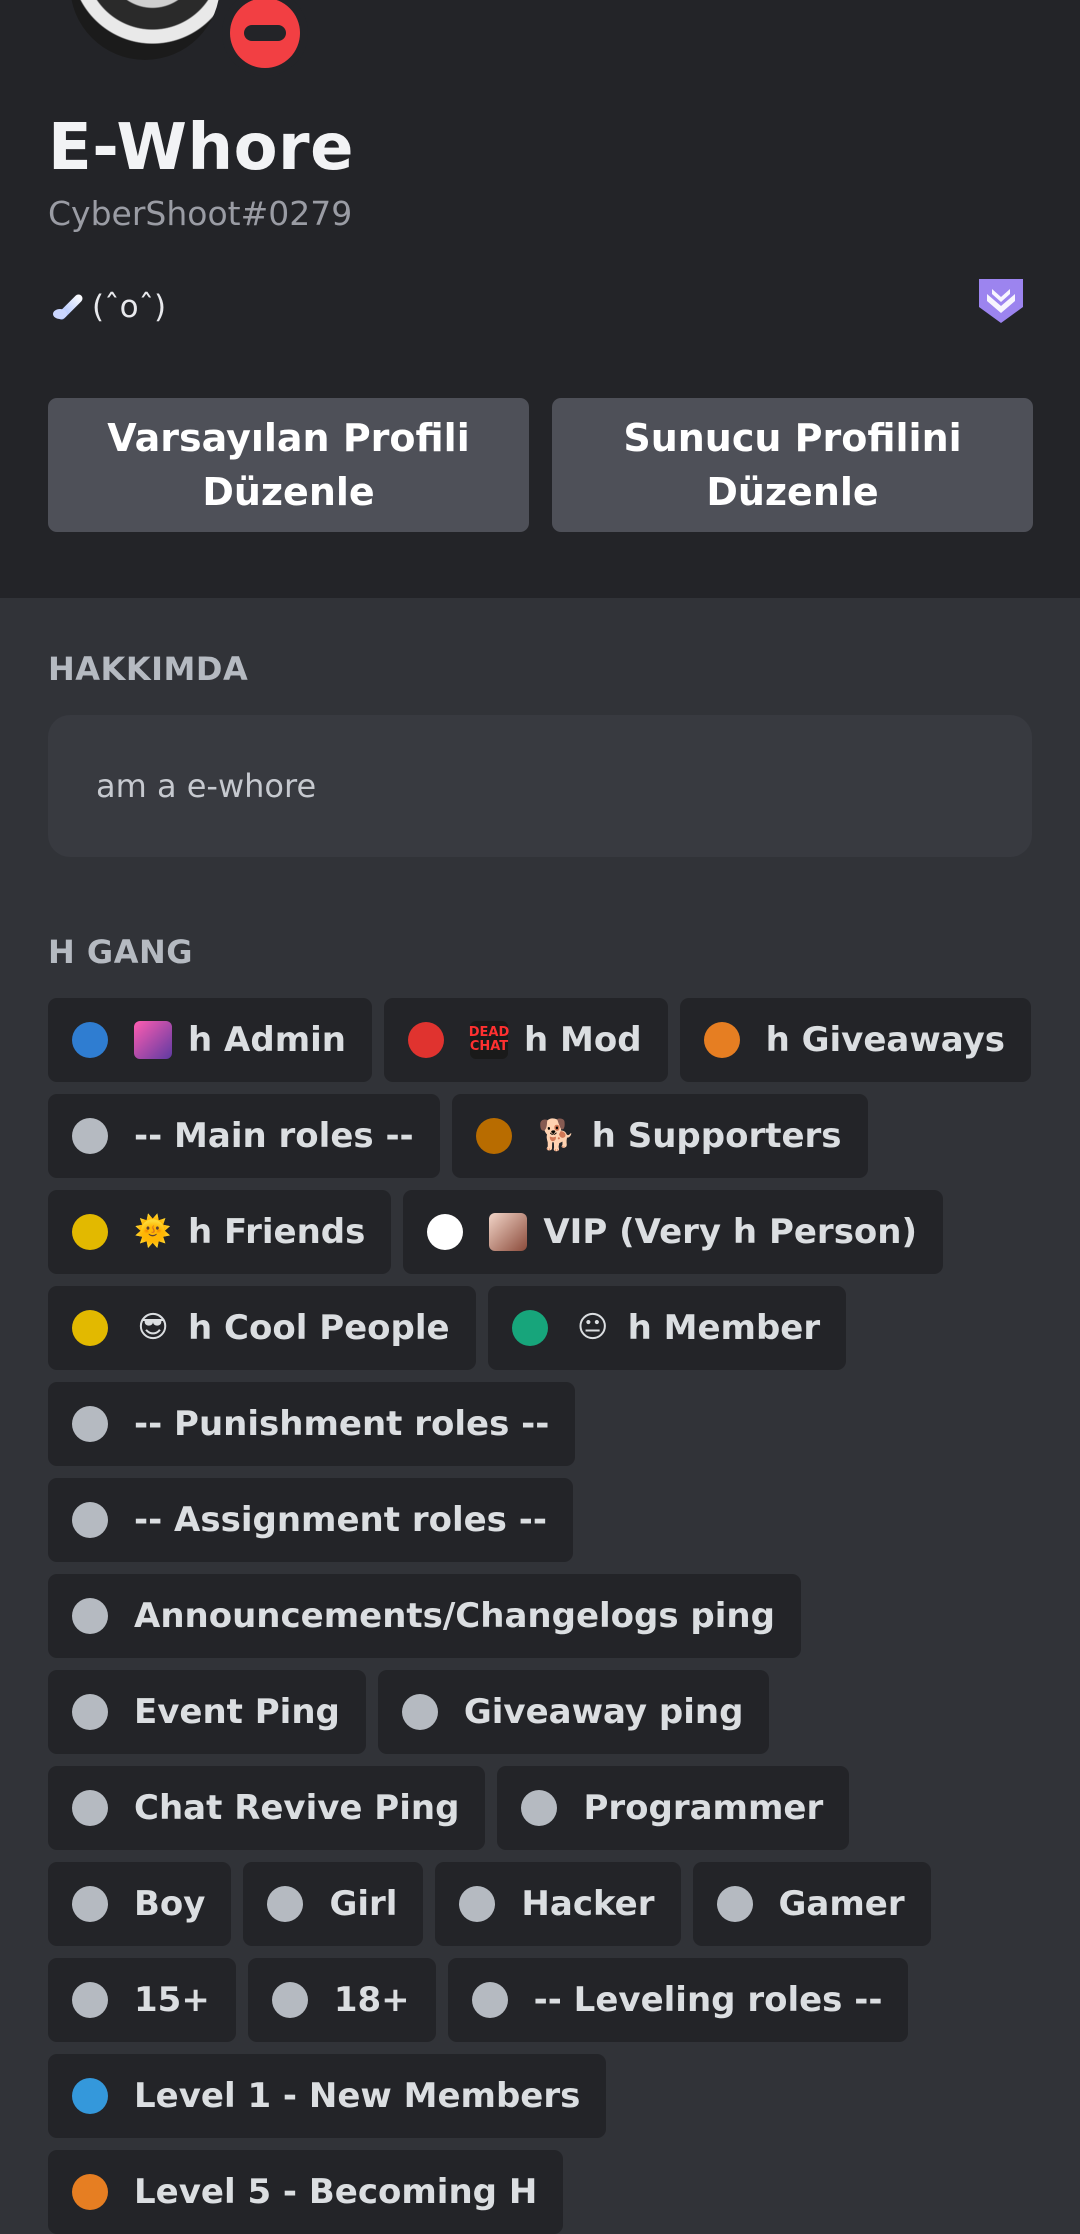 Image resolution: width=1080 pixels, height=2234 pixels. I want to click on role-name: 18+, so click(371, 2000).